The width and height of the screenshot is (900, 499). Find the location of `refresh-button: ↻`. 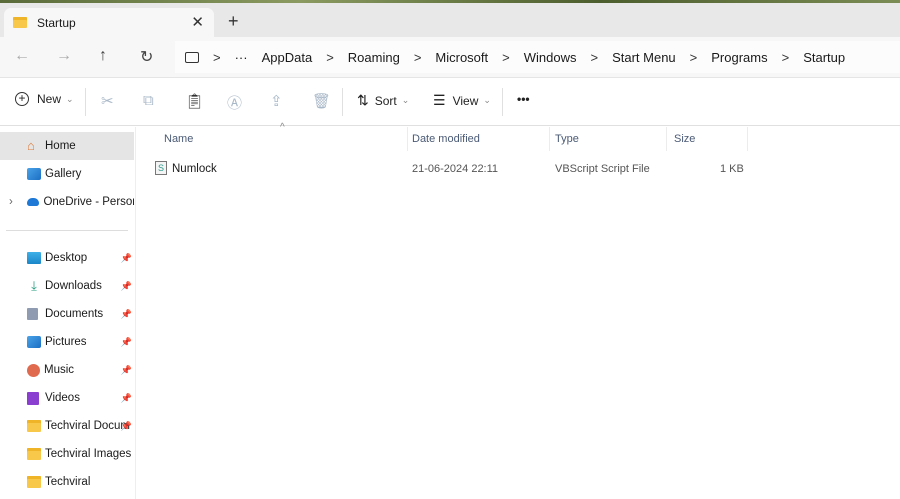

refresh-button: ↻ is located at coordinates (146, 57).